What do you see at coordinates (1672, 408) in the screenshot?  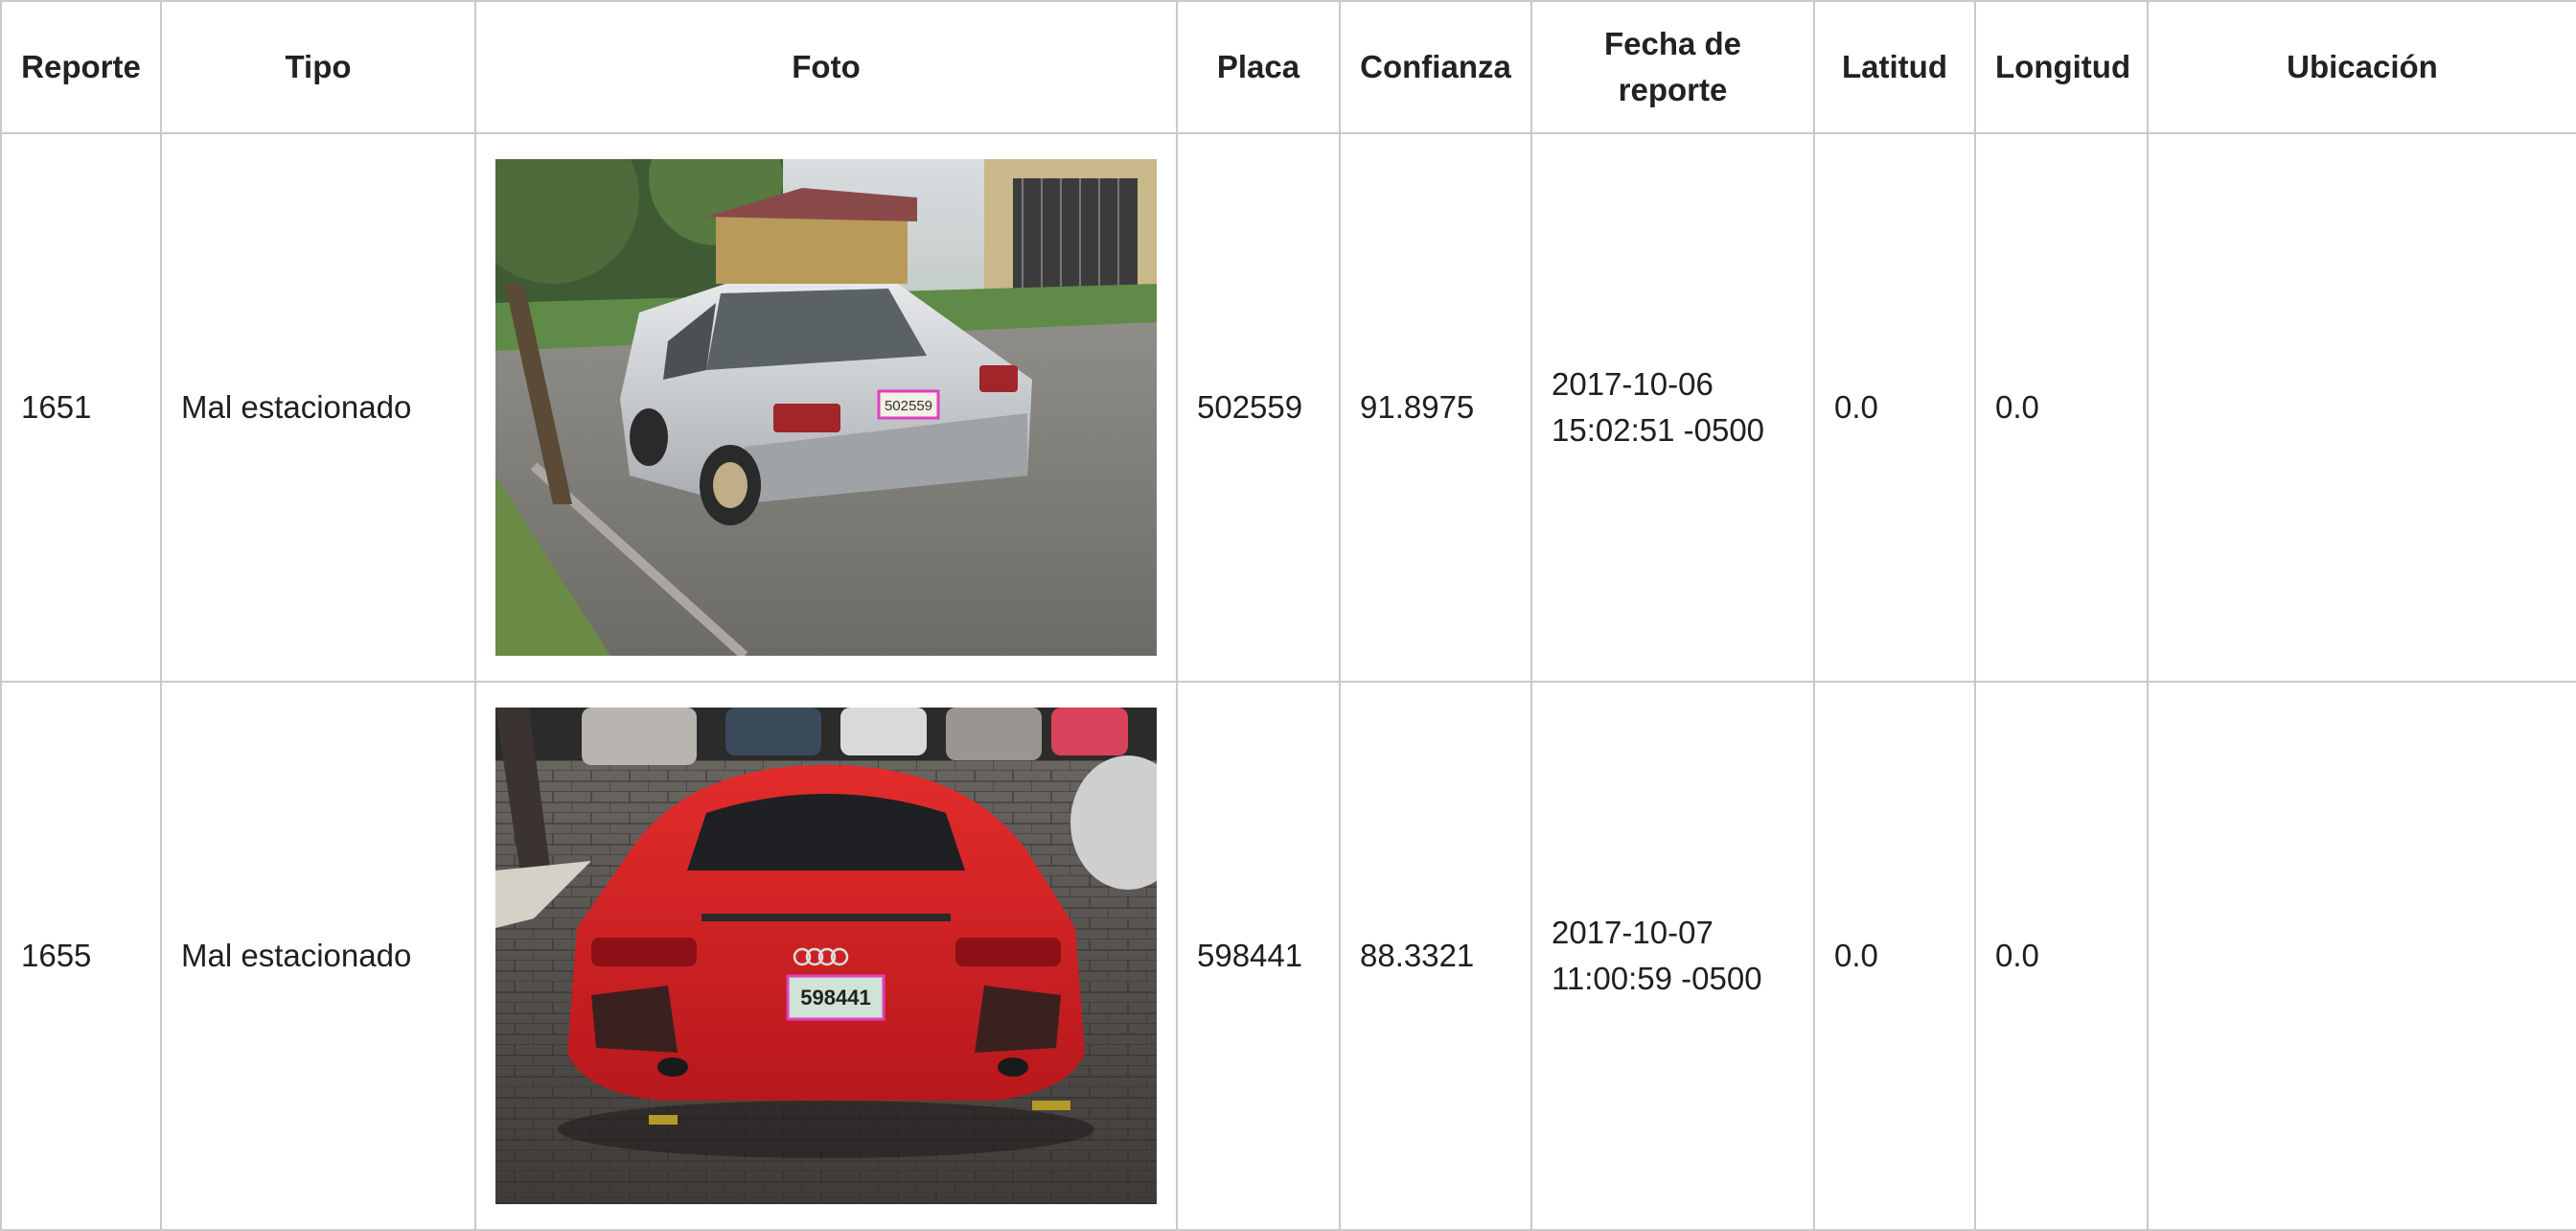 I see `cell-fecha: 2017-10-06 15:02:51 -0500` at bounding box center [1672, 408].